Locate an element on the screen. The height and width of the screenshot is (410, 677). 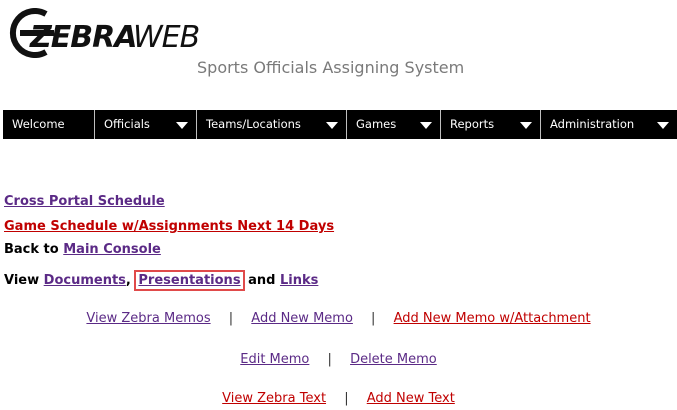
nav-reports: Reports is located at coordinates (491, 124).